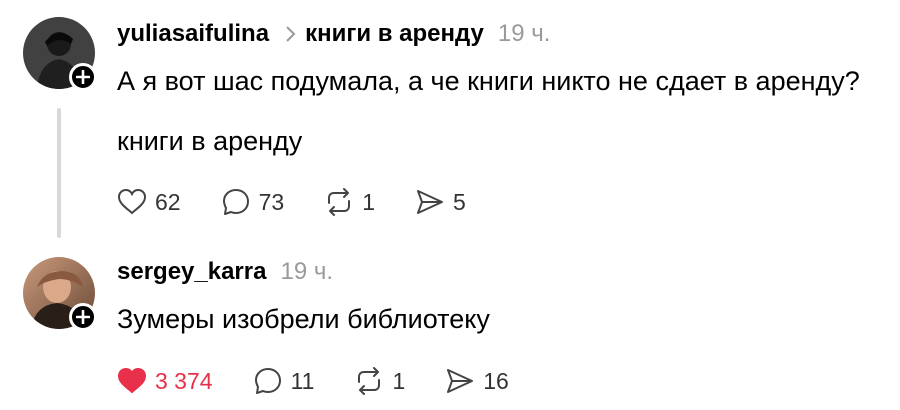 Image resolution: width=900 pixels, height=410 pixels. I want to click on like-count: 62, so click(168, 201).